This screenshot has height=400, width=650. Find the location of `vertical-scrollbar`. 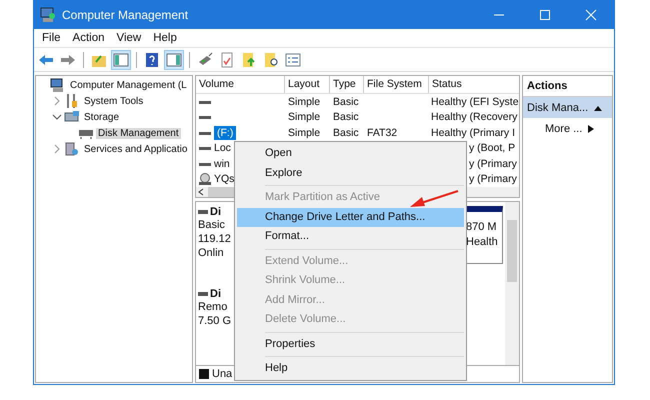

vertical-scrollbar is located at coordinates (512, 283).